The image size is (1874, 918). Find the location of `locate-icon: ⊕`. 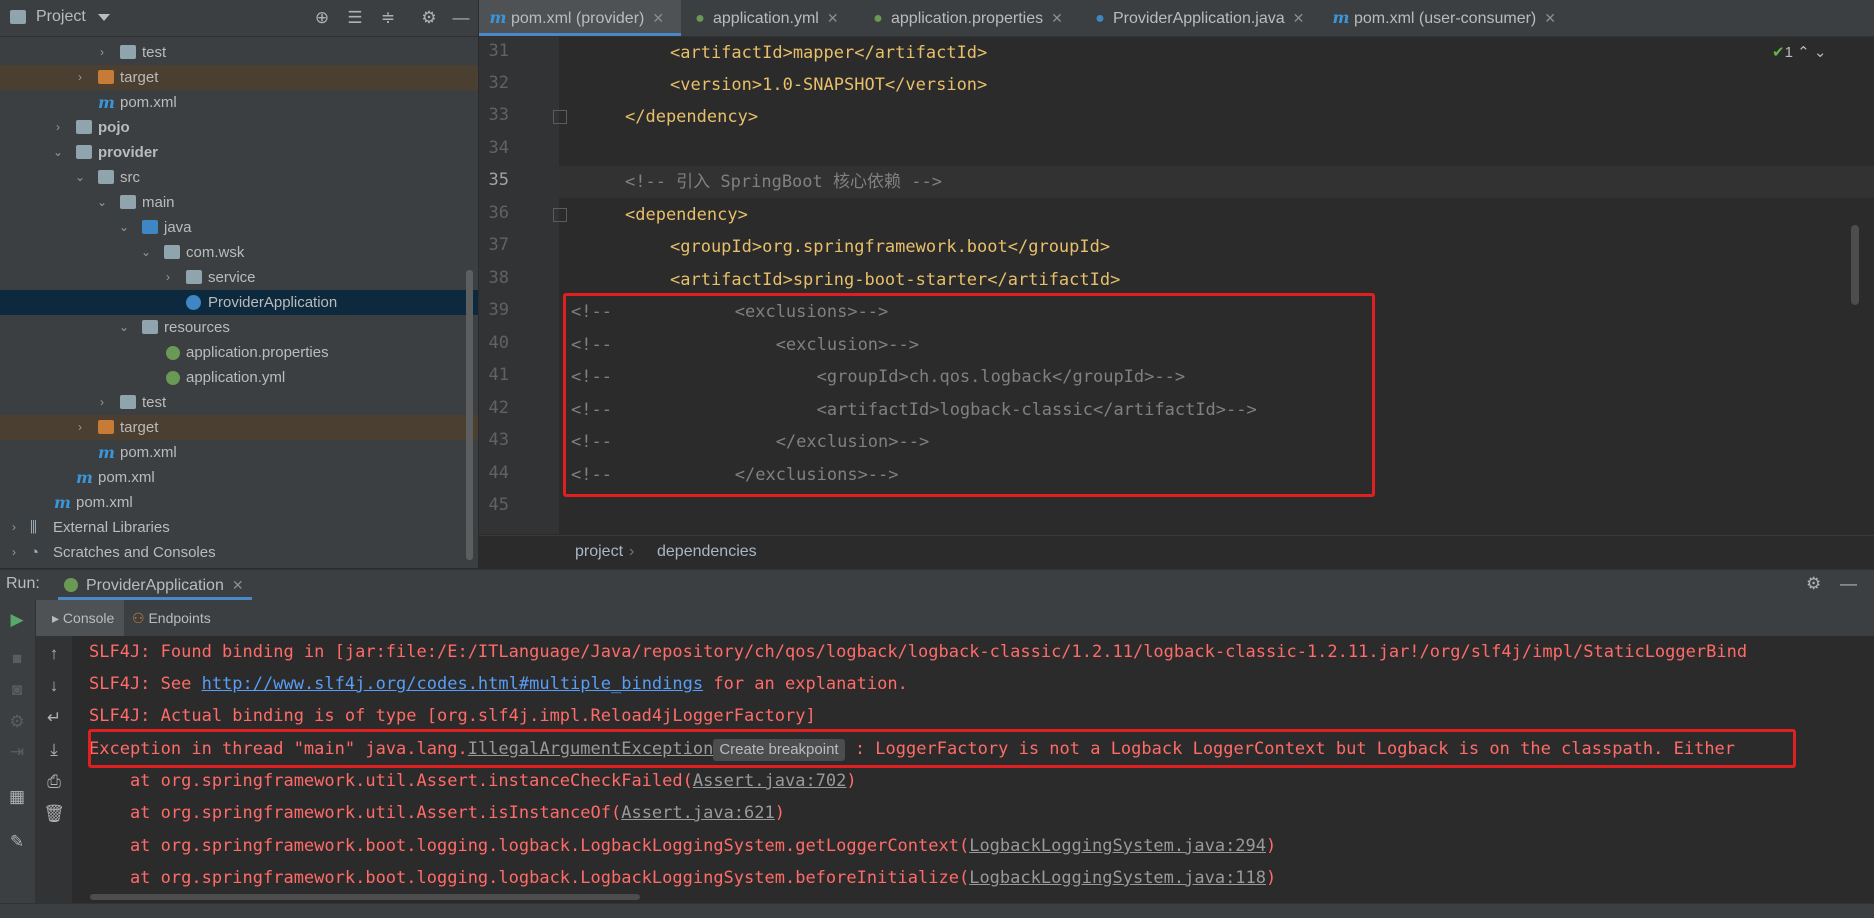

locate-icon: ⊕ is located at coordinates (322, 18).